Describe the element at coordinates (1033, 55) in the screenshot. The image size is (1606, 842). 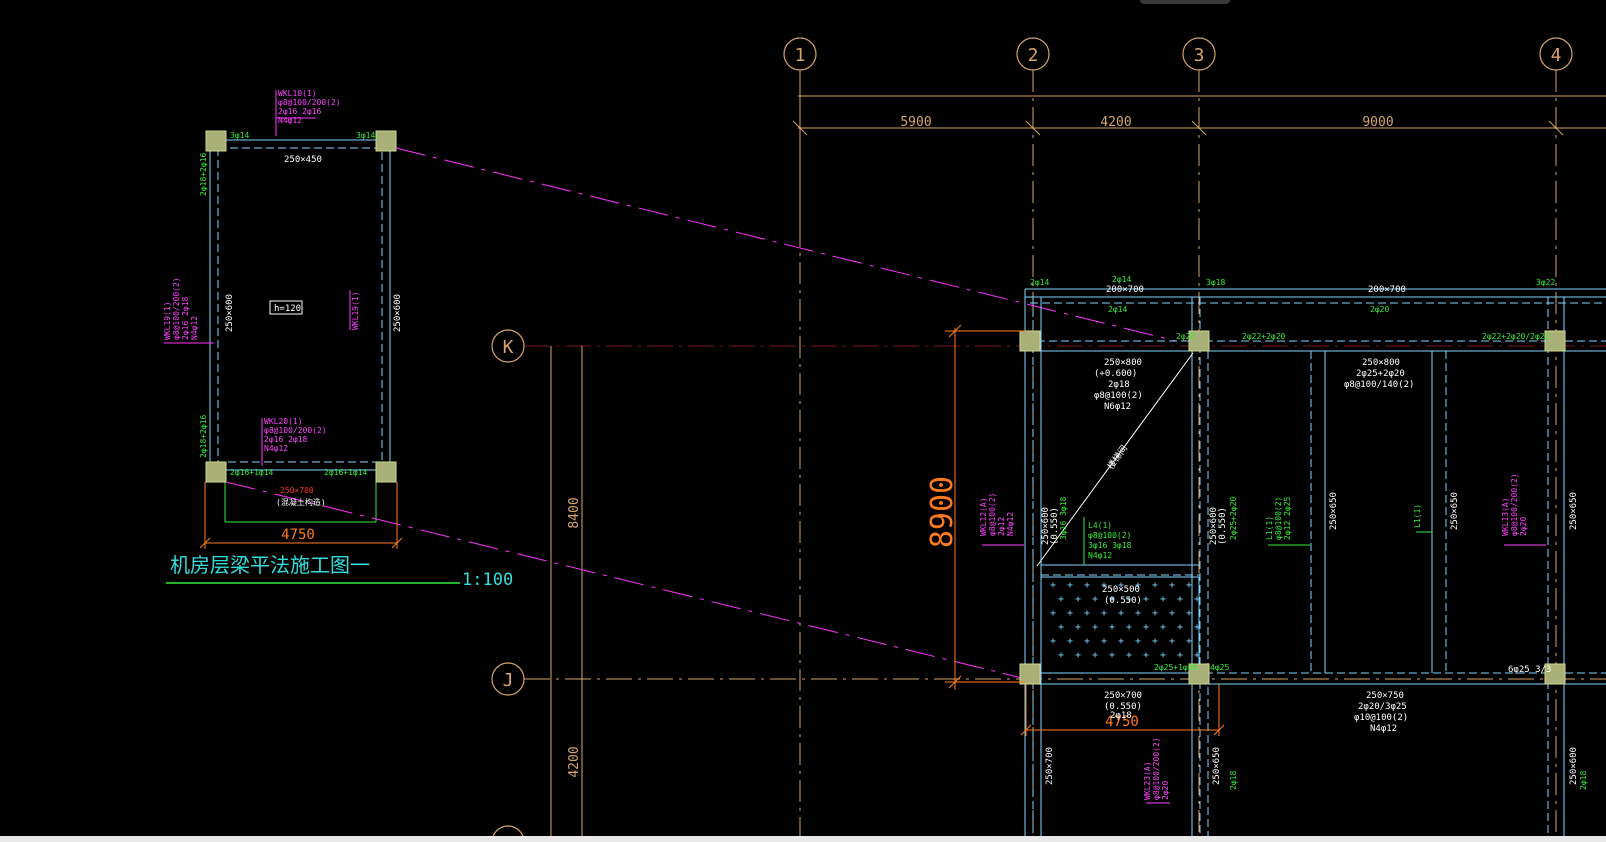
I see `axis-label-2: 2` at that location.